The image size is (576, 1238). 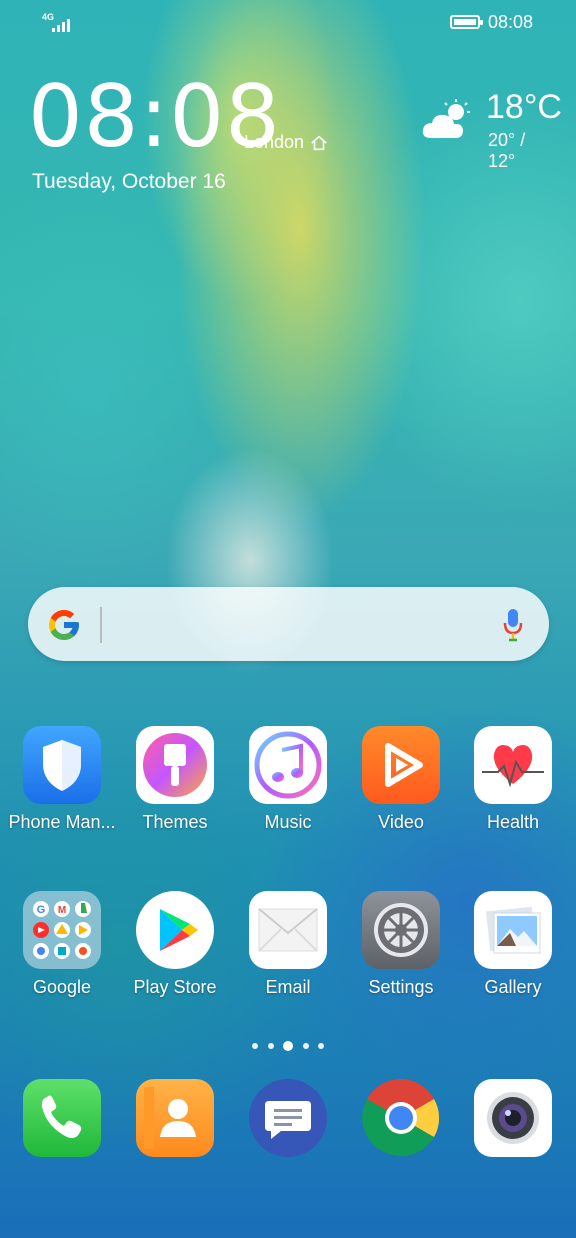 I want to click on dock-messages, so click(x=288, y=1118).